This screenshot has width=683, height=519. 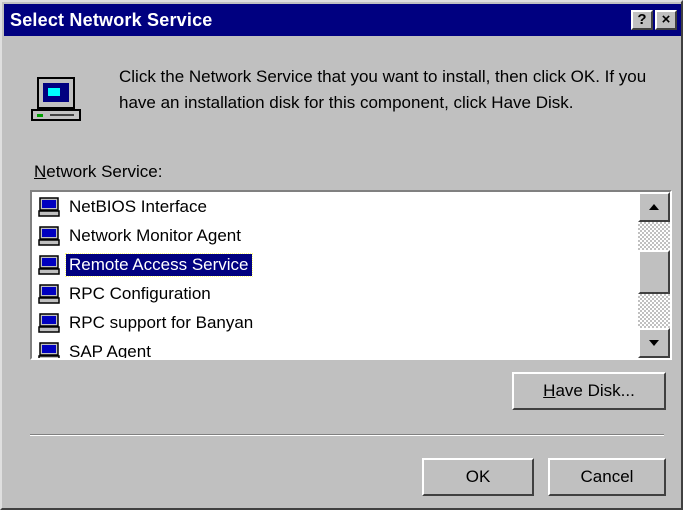 I want to click on close-button: ×, so click(x=666, y=20).